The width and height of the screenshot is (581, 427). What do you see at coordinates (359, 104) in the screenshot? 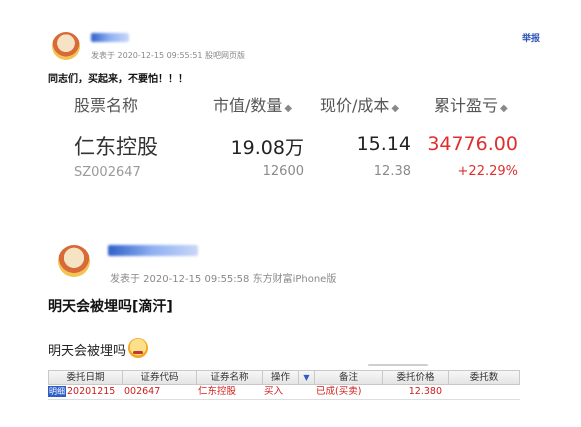
I see `col-header-price-cost: 现价/成本 ◆` at bounding box center [359, 104].